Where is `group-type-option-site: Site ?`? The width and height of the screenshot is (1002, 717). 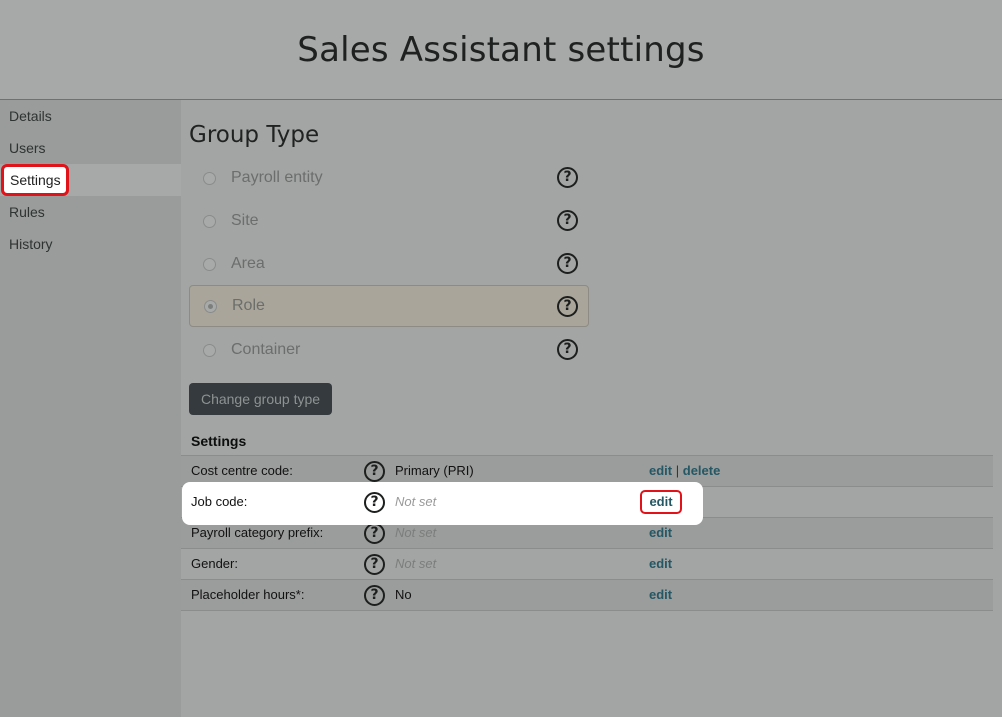 group-type-option-site: Site ? is located at coordinates (389, 221).